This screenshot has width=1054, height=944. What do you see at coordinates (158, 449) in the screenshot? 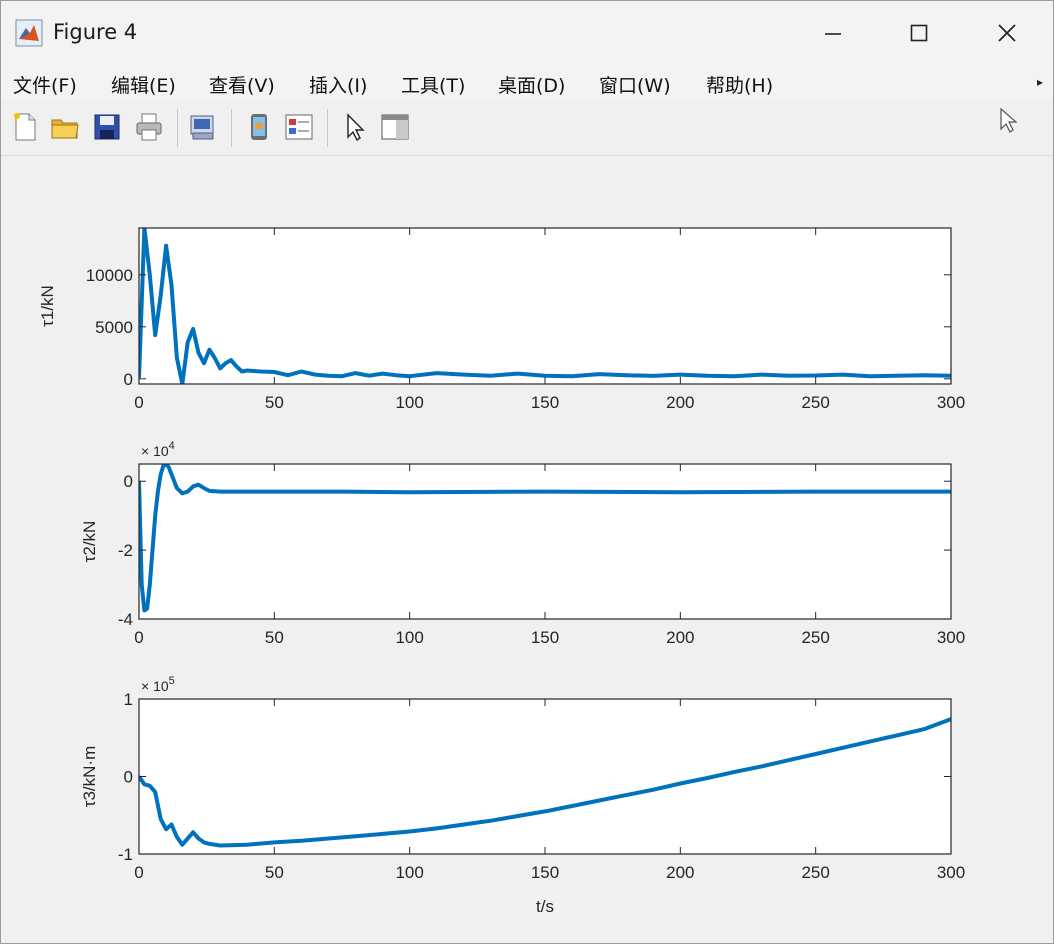
I see `y-exponent-label: × 104` at bounding box center [158, 449].